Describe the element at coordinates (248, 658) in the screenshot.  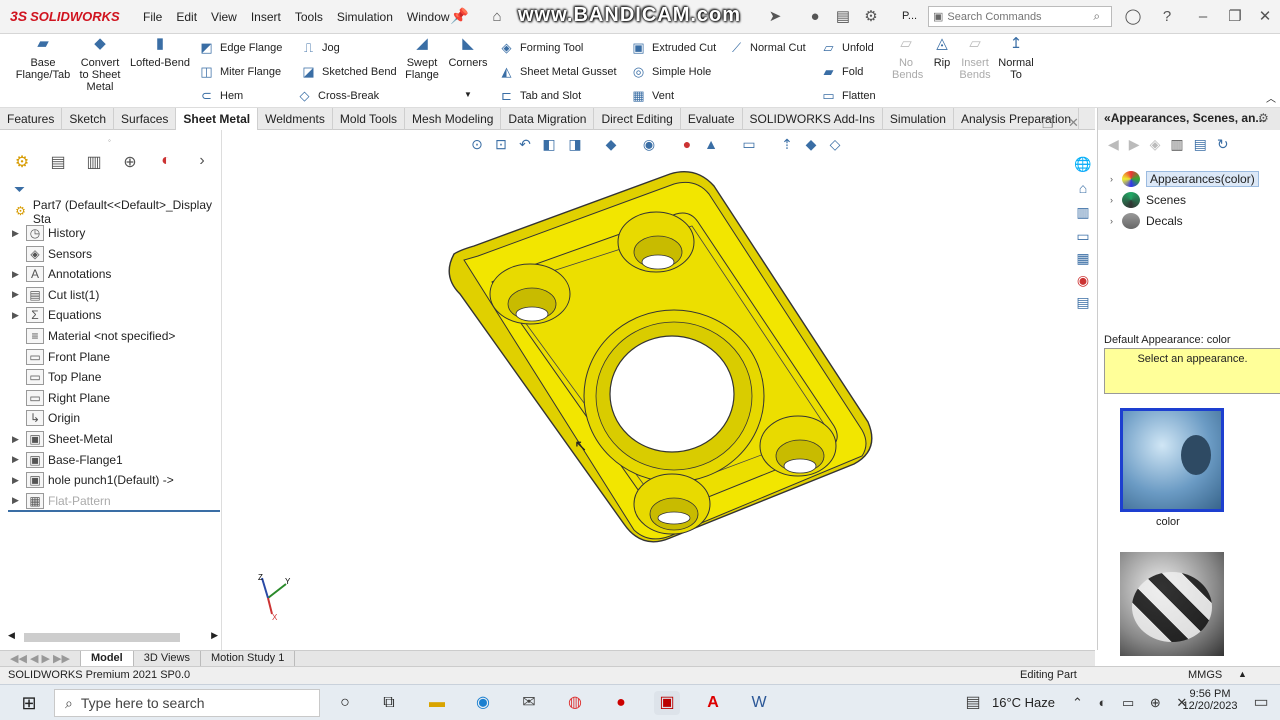
I see `bottom-tab-motion-study-1: Motion Study 1` at that location.